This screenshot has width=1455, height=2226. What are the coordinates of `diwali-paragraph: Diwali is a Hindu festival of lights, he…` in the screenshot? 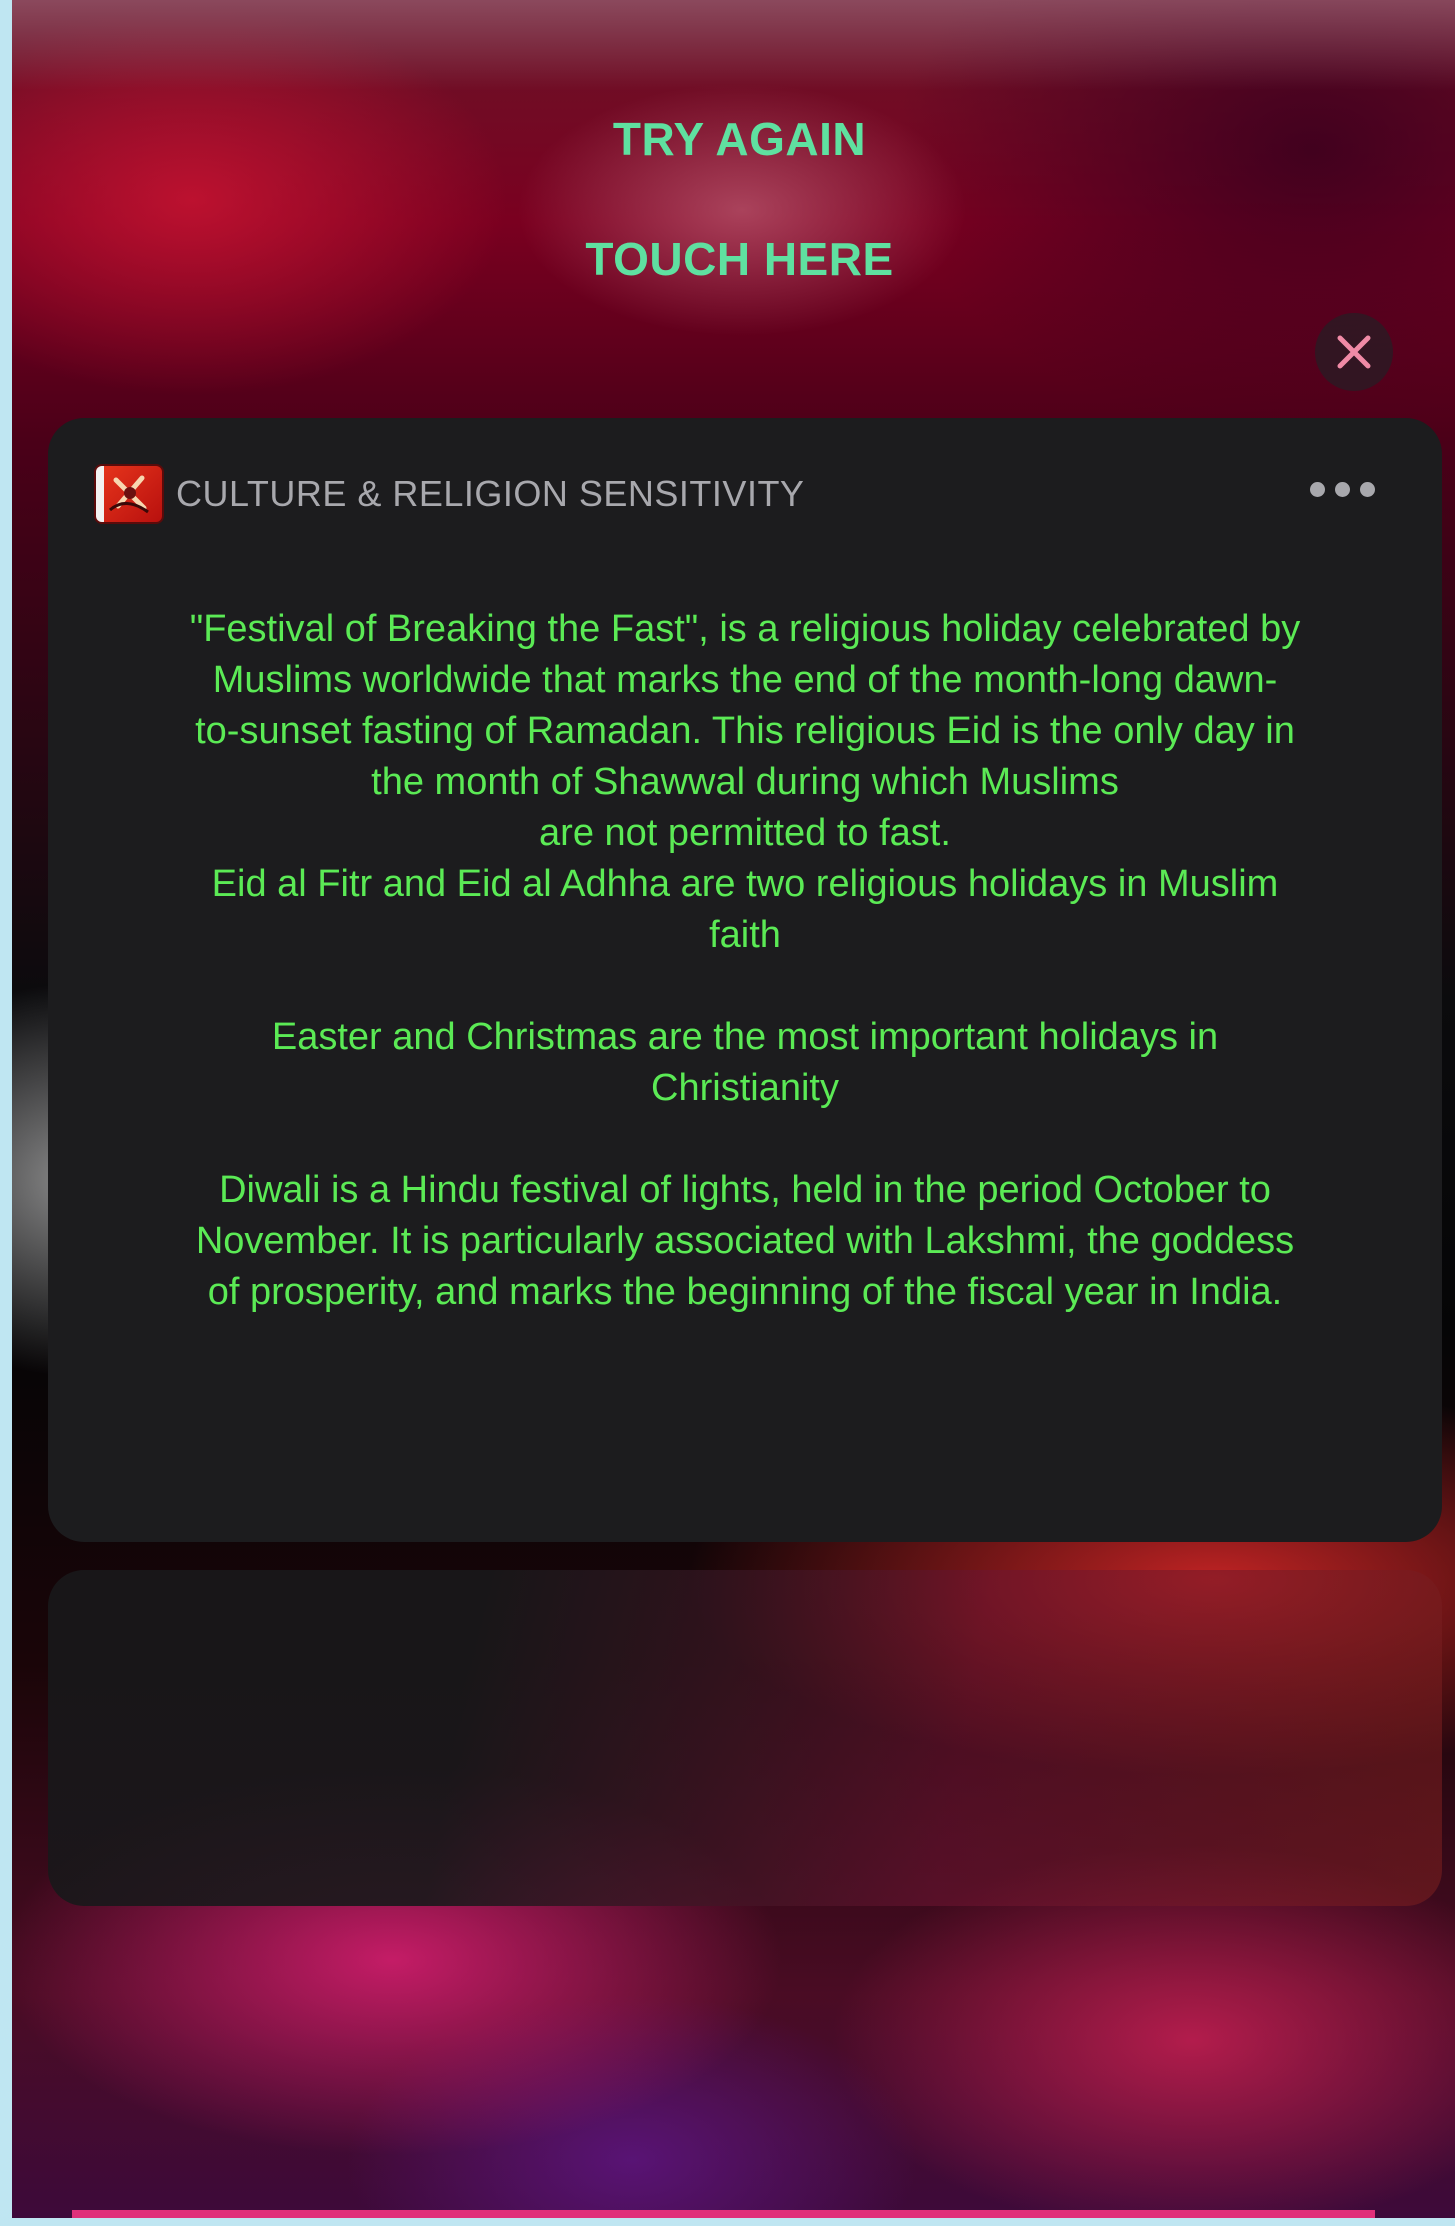 It's located at (745, 1241).